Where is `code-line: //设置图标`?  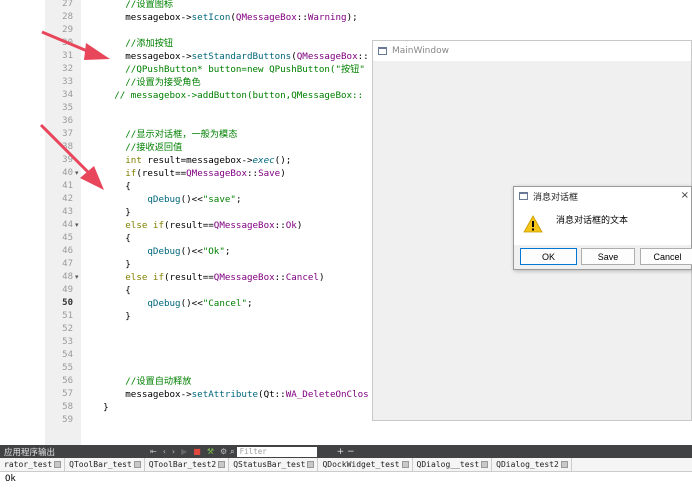
code-line: //设置图标 is located at coordinates (127, 5).